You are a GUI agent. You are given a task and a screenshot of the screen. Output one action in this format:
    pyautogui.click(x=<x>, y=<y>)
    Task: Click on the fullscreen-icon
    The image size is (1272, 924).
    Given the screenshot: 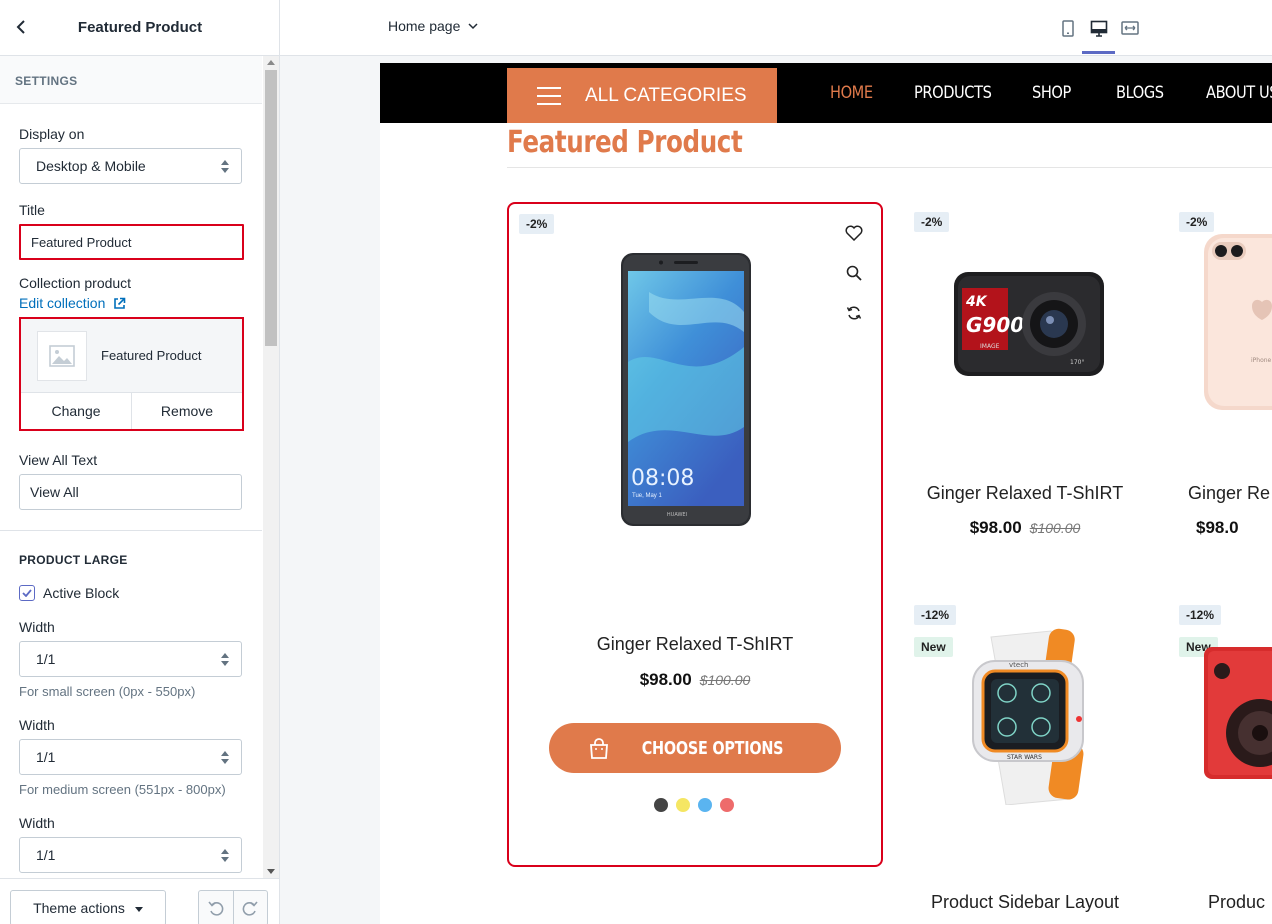 What is the action you would take?
    pyautogui.click(x=1130, y=28)
    